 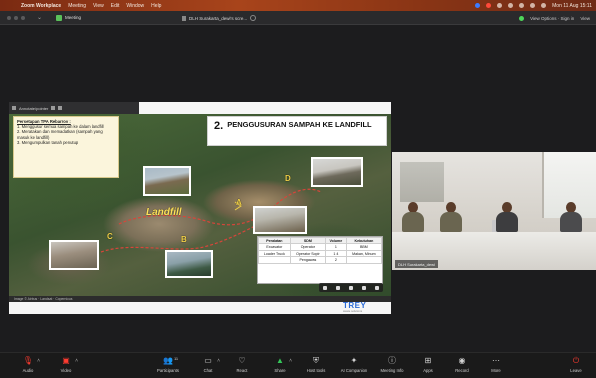 What do you see at coordinates (316, 360) in the screenshot?
I see `host-tools-icon: ⛨` at bounding box center [316, 360].